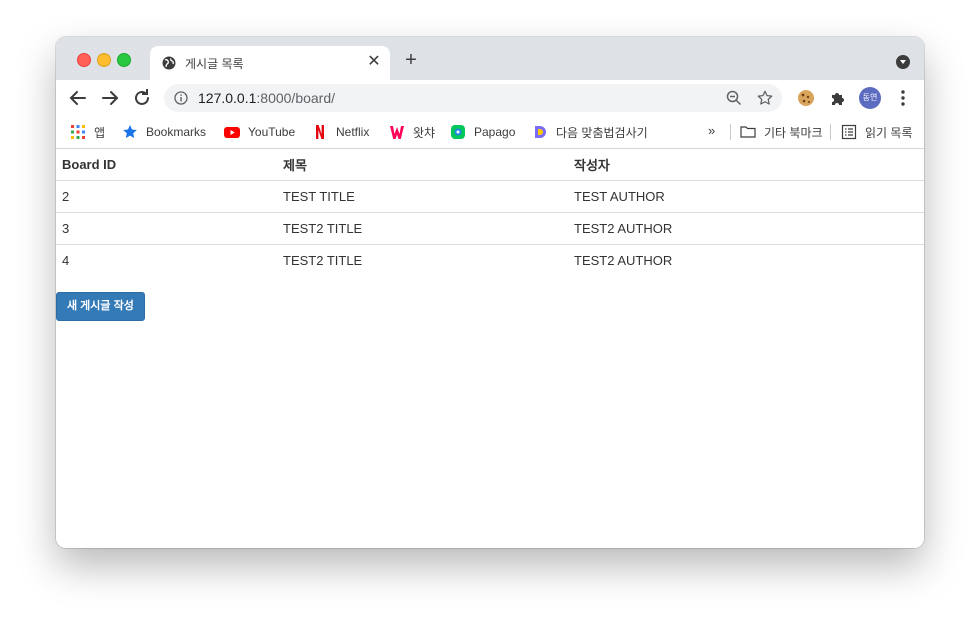 This screenshot has width=980, height=623. What do you see at coordinates (422, 196) in the screenshot?
I see `cell-title: TEST TITLE` at bounding box center [422, 196].